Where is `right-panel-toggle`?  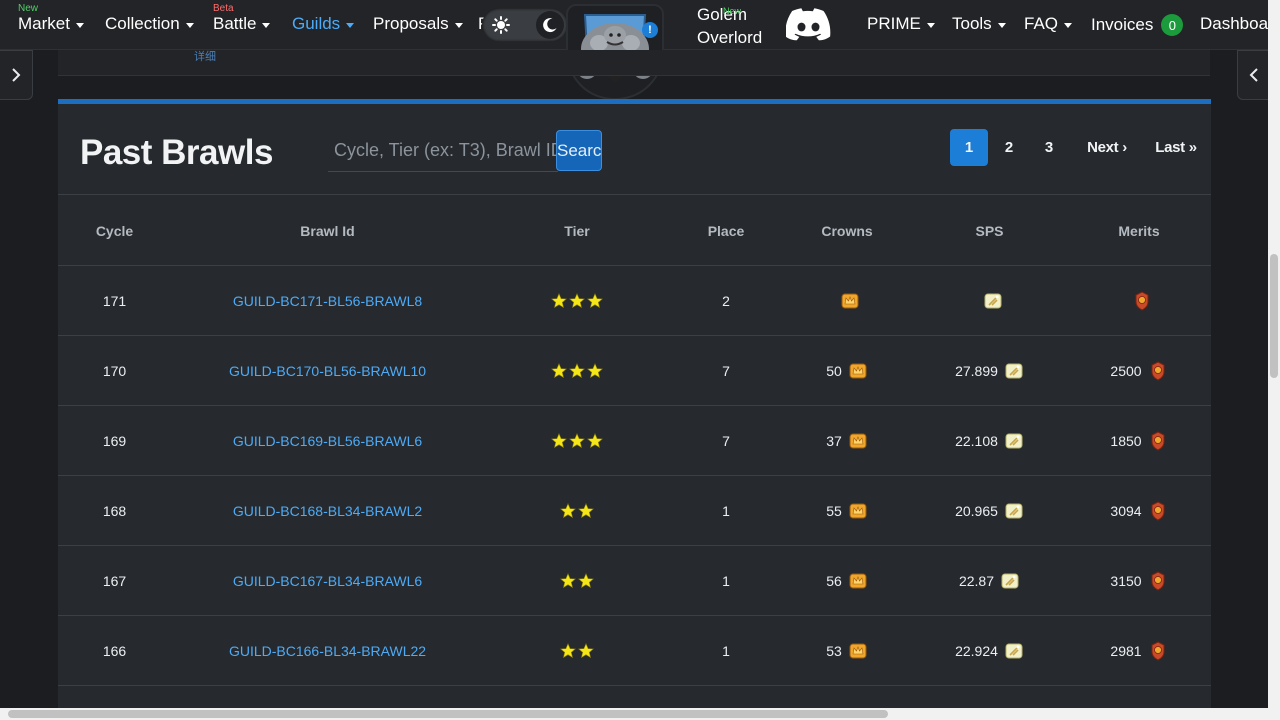 right-panel-toggle is located at coordinates (1254, 75).